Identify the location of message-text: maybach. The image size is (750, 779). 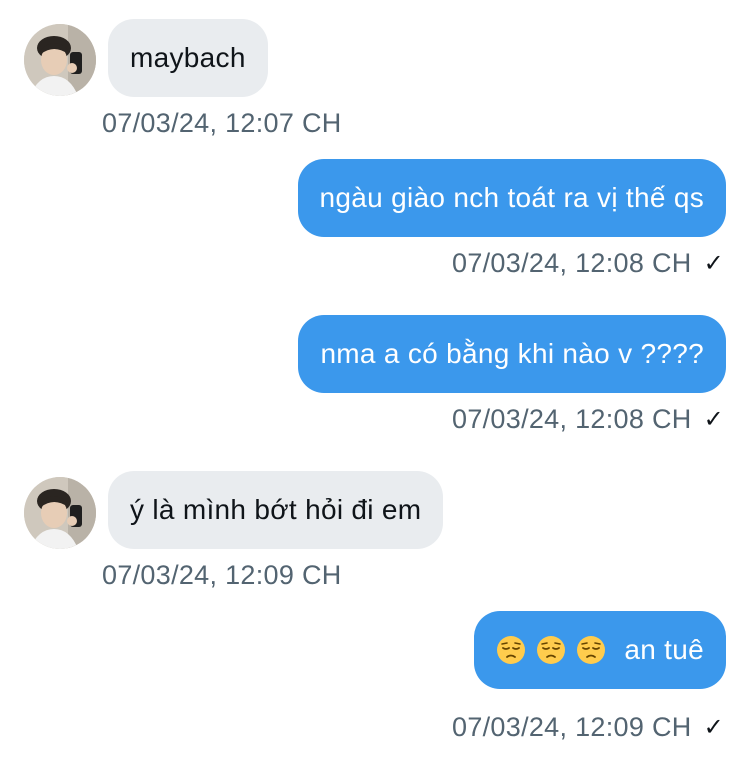
(188, 57).